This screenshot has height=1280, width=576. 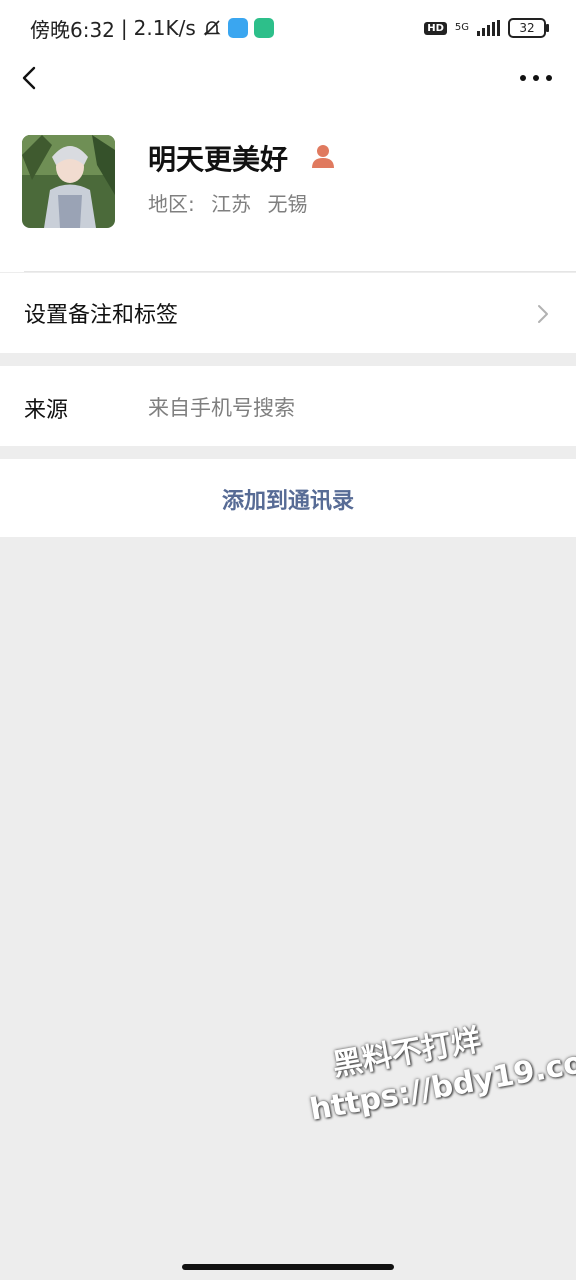 What do you see at coordinates (438, 1067) in the screenshot?
I see `watermark: 黑料不打烊 https://bdy19.co` at bounding box center [438, 1067].